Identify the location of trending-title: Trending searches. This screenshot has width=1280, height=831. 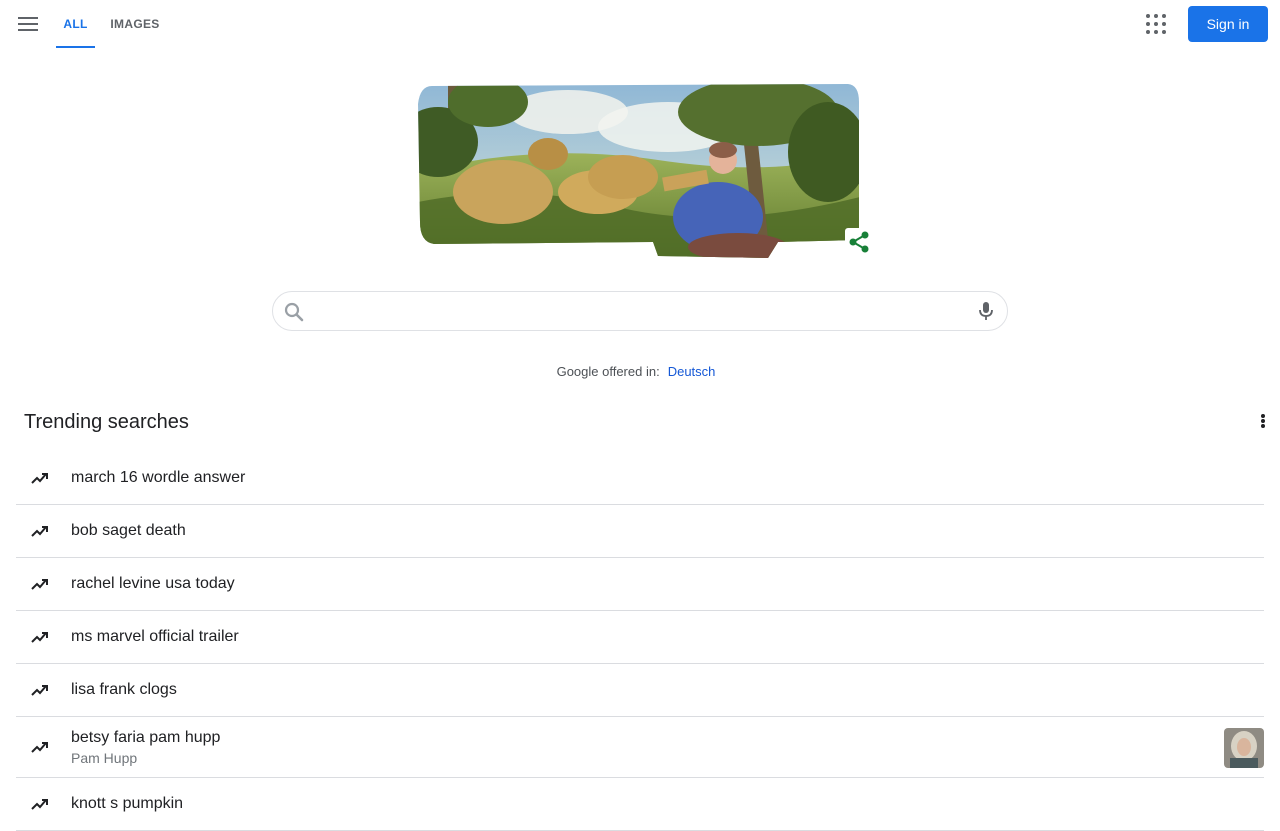
(106, 422).